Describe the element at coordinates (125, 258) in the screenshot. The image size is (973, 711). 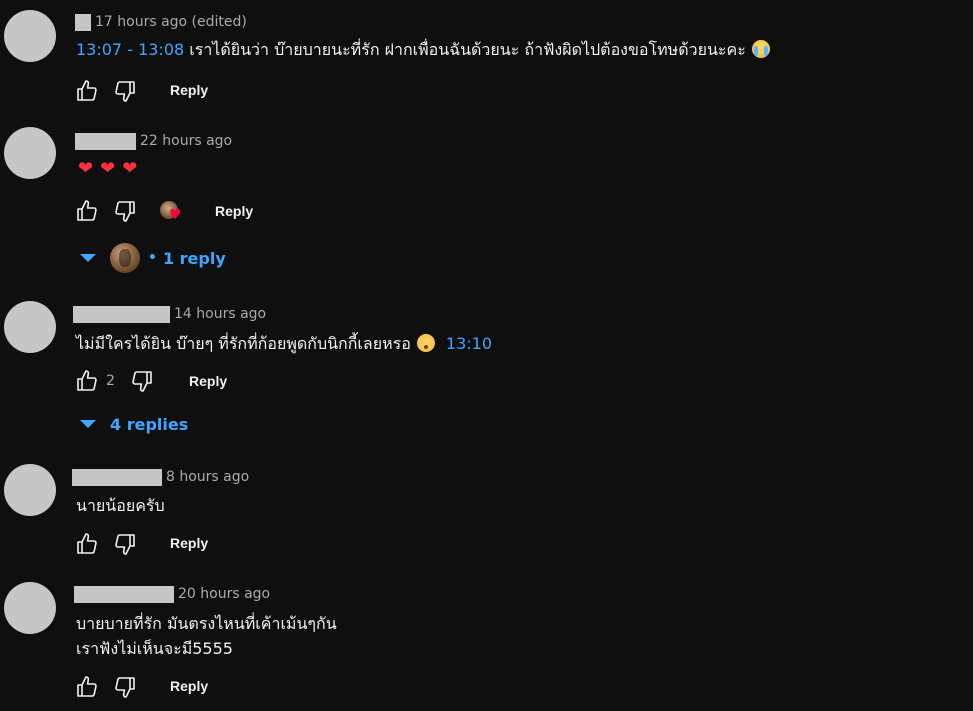
I see `replier-avatar` at that location.